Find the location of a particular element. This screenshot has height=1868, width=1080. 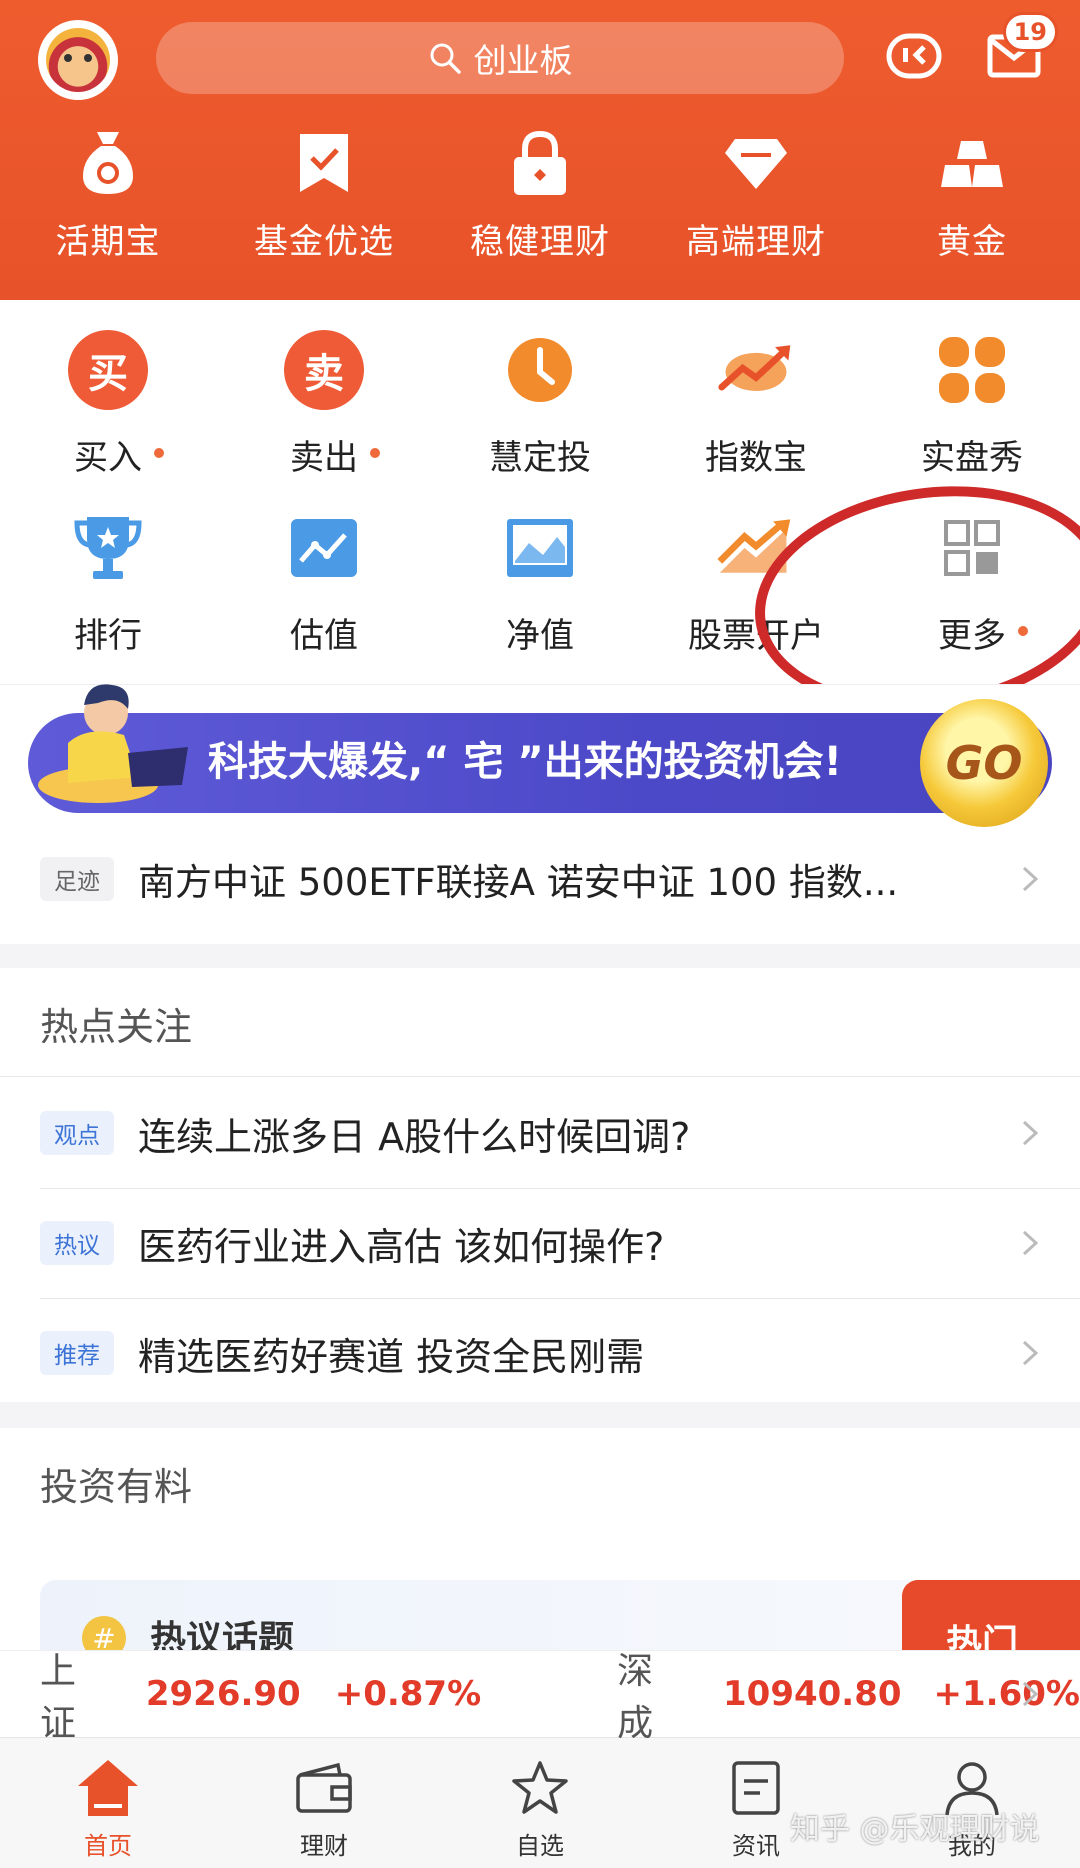

sz-index-name: 深成 is located at coordinates (635, 1697).